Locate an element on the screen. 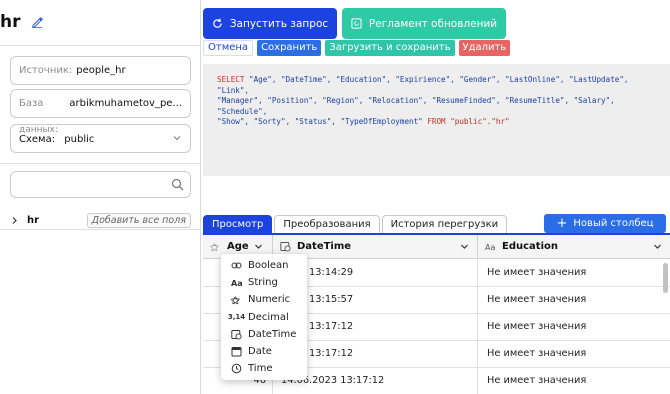 The height and width of the screenshot is (394, 670). menu-item-boolean: Boolean is located at coordinates (264, 265).